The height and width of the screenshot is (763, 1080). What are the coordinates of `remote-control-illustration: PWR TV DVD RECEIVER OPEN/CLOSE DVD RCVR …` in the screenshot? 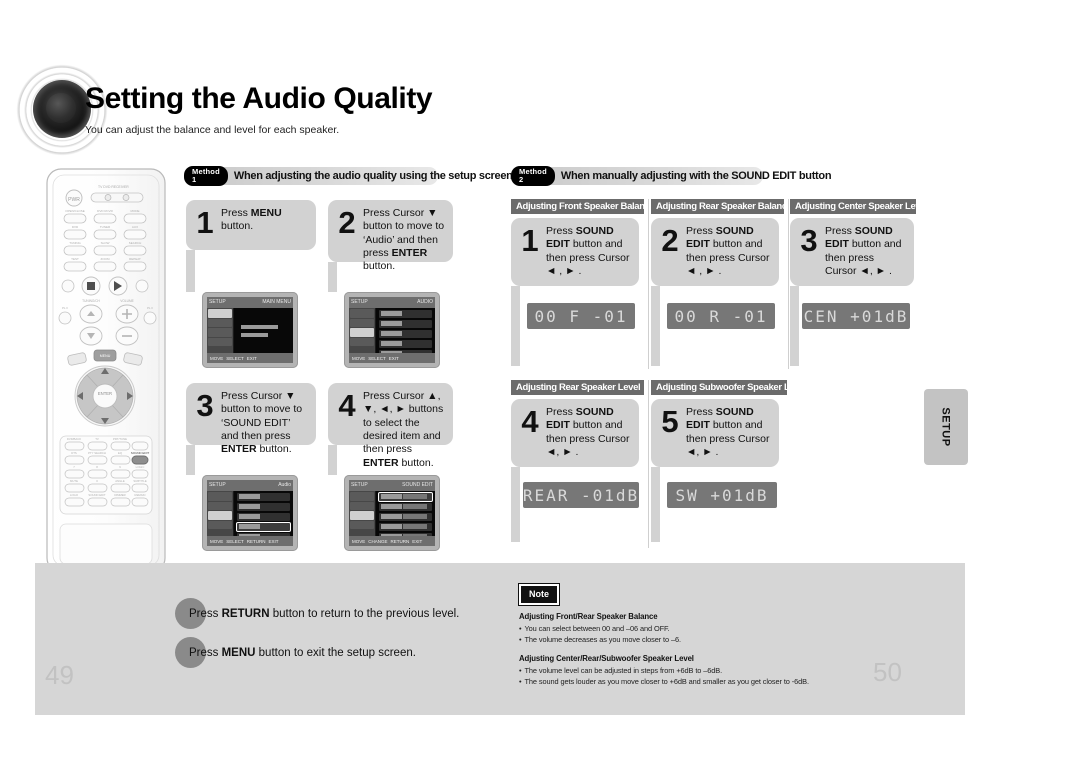 It's located at (106, 370).